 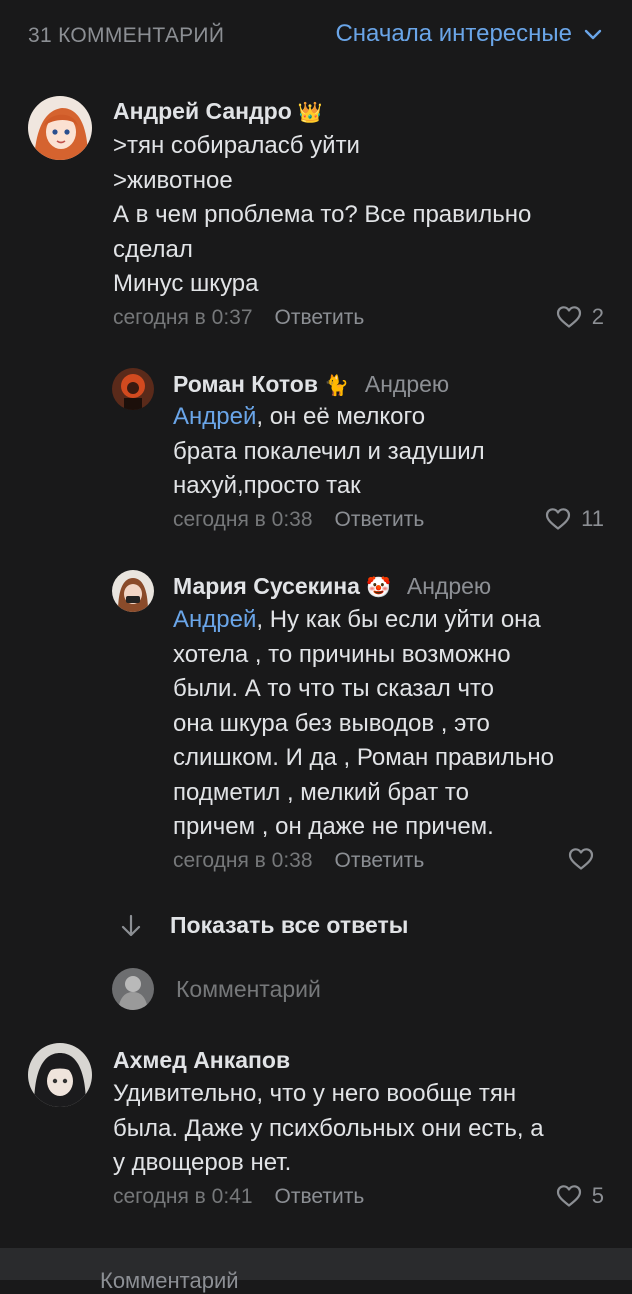 I want to click on author-name: Ахмед Анкапов, so click(x=201, y=1060).